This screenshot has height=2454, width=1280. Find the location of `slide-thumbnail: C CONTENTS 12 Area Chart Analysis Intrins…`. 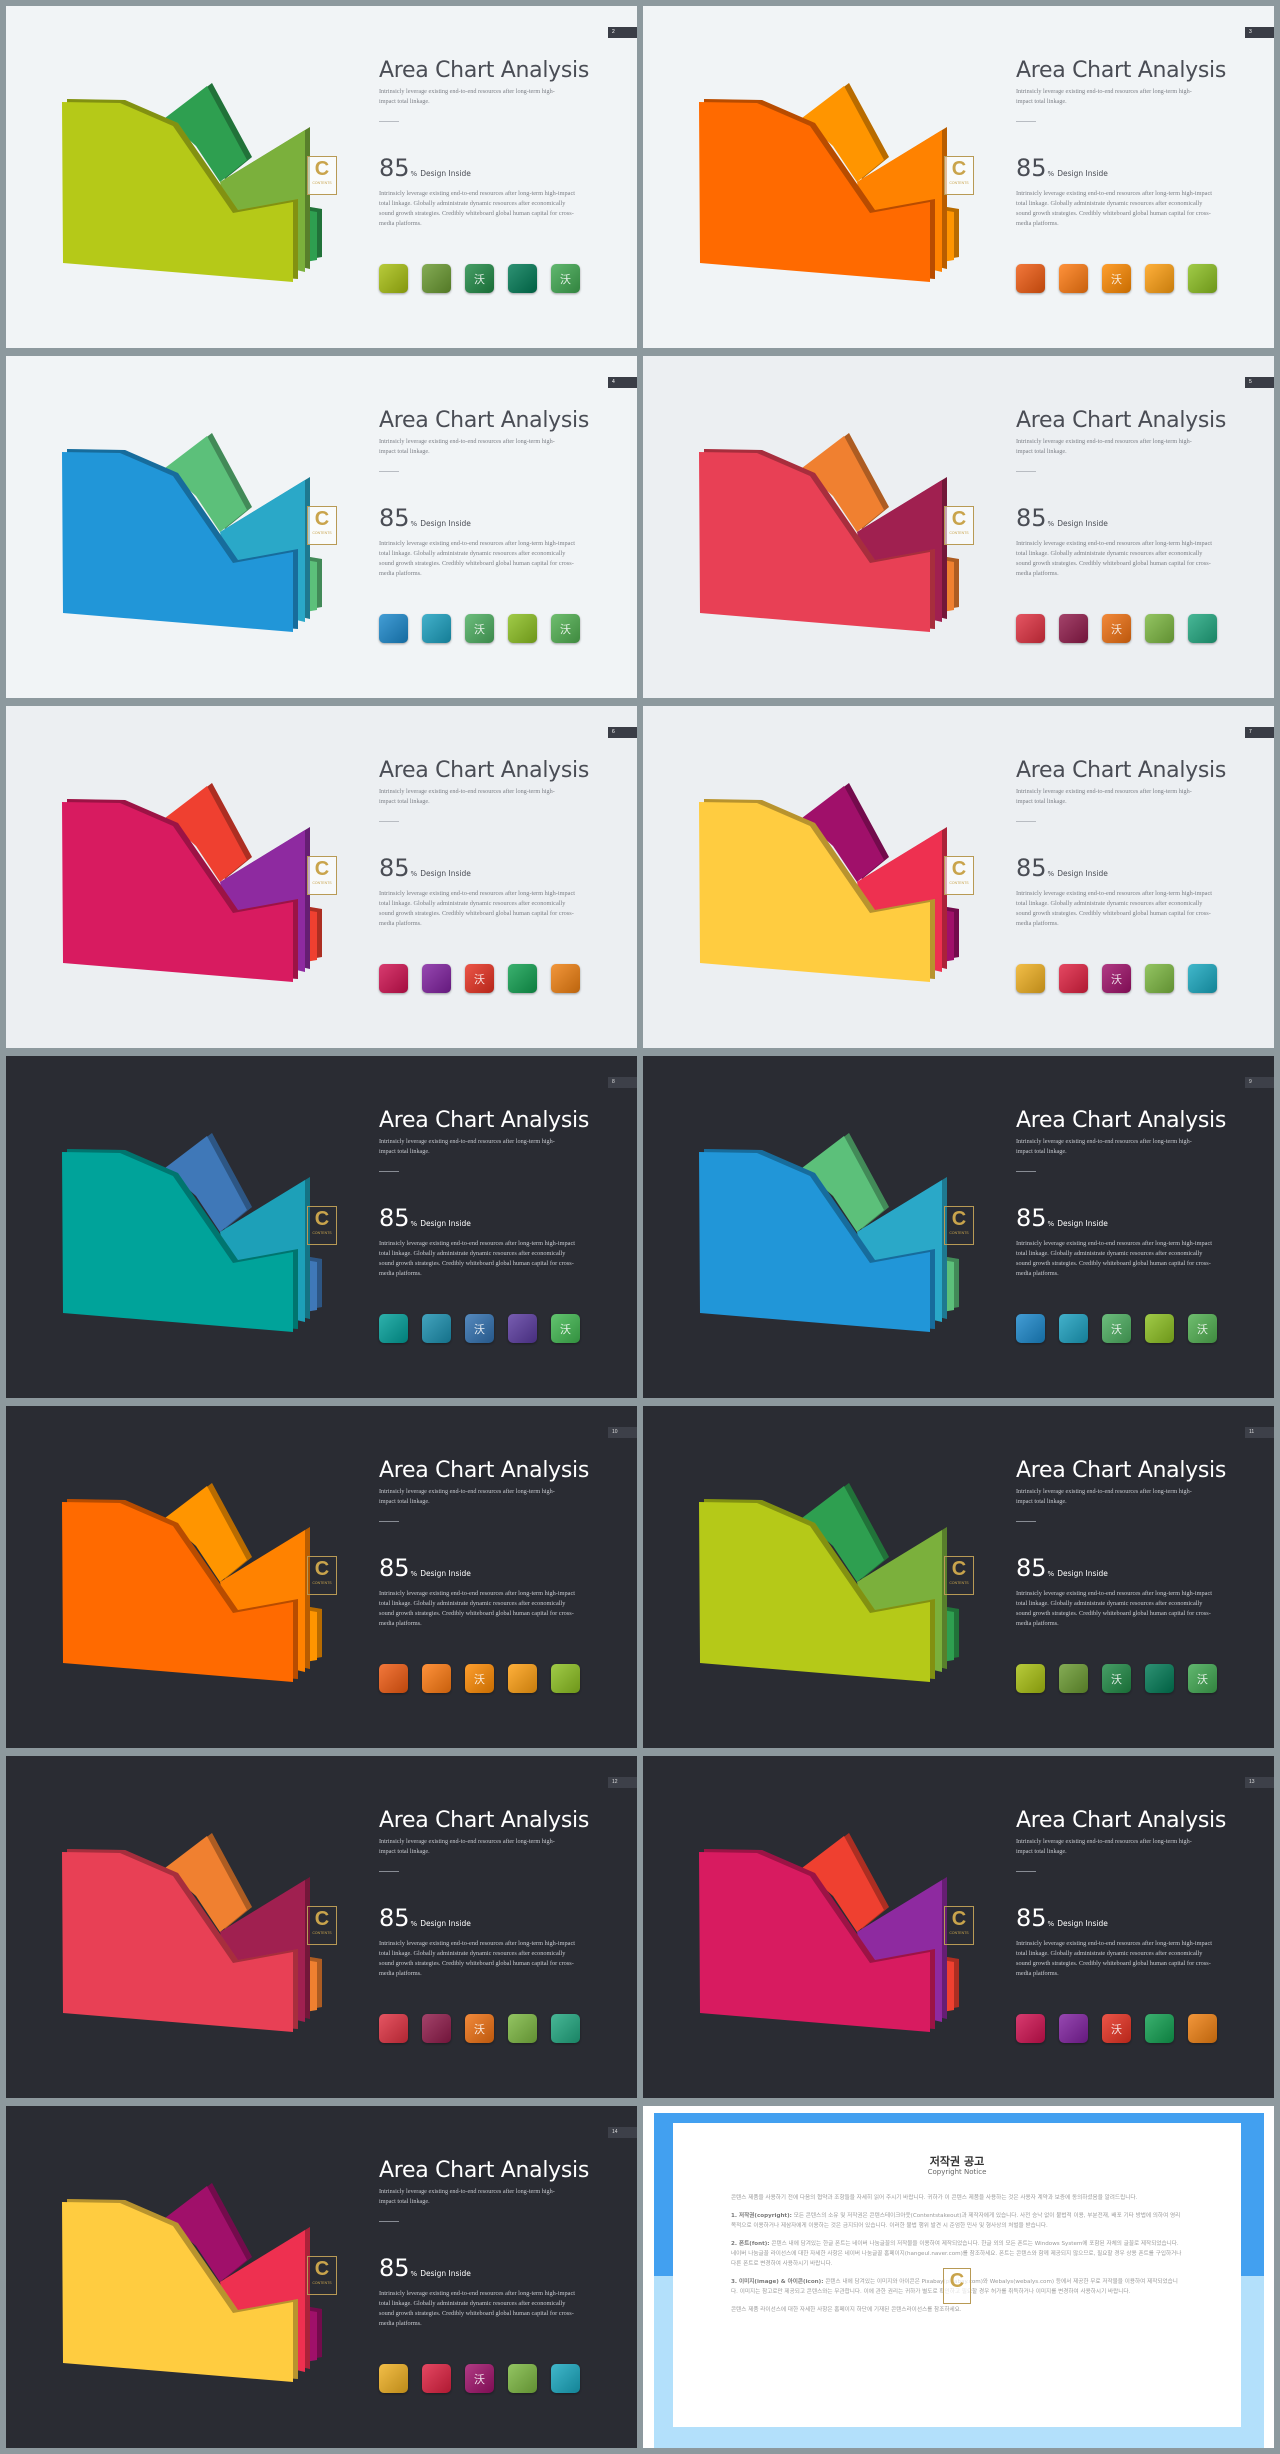

slide-thumbnail: C CONTENTS 12 Area Chart Analysis Intrins… is located at coordinates (321, 1927).